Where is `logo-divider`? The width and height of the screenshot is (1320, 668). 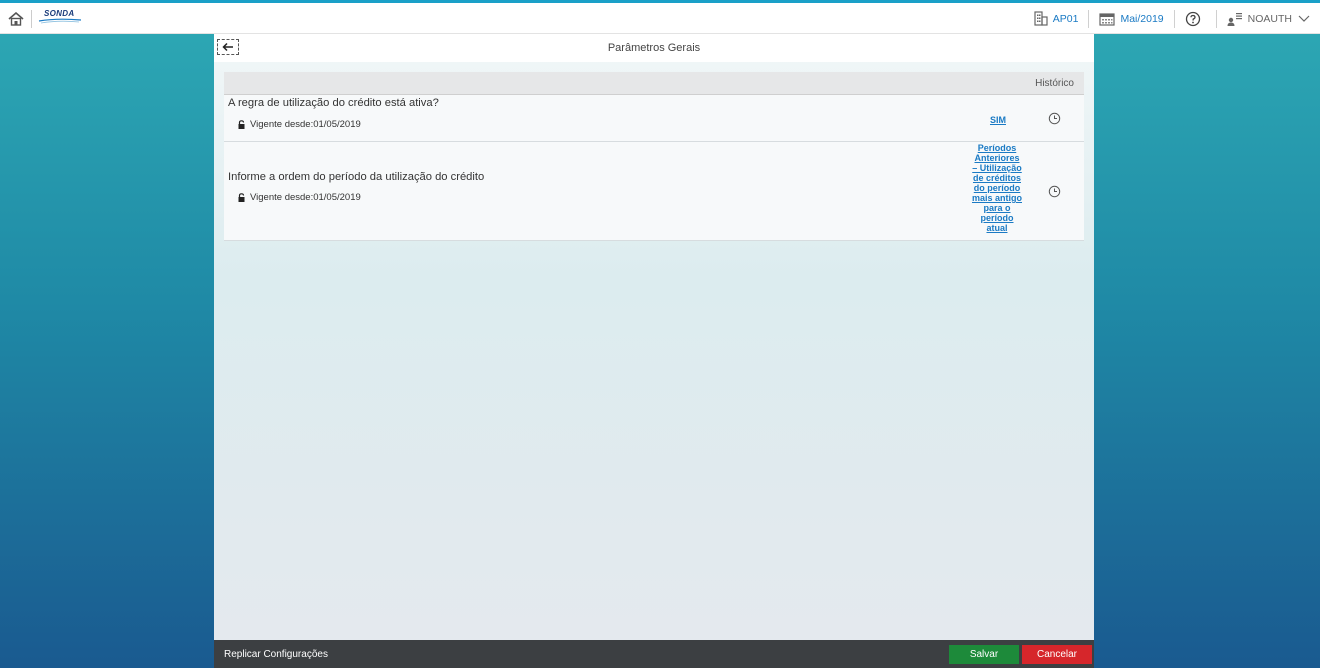 logo-divider is located at coordinates (31, 19).